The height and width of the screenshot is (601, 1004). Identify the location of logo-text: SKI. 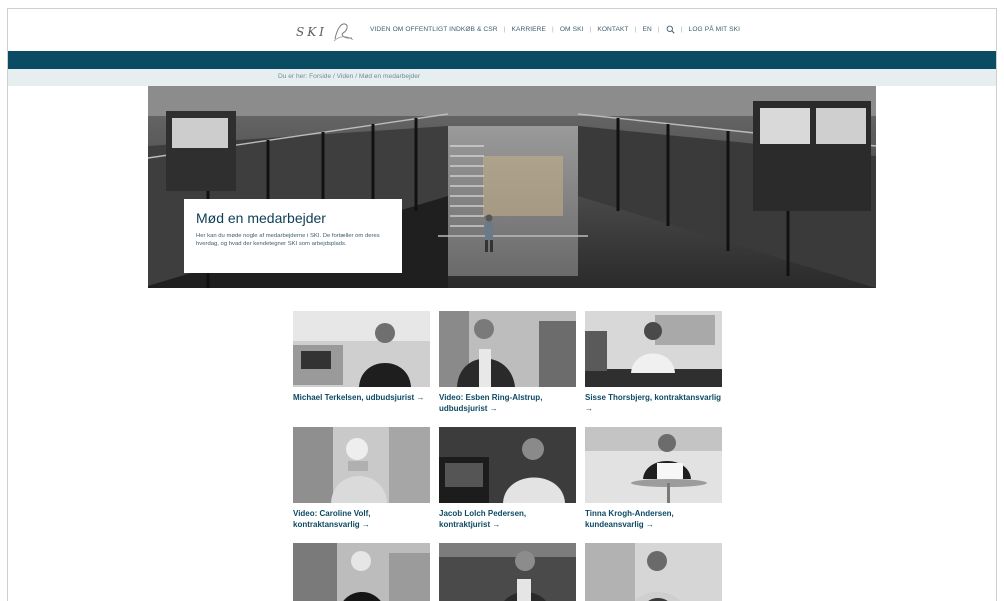
(311, 32).